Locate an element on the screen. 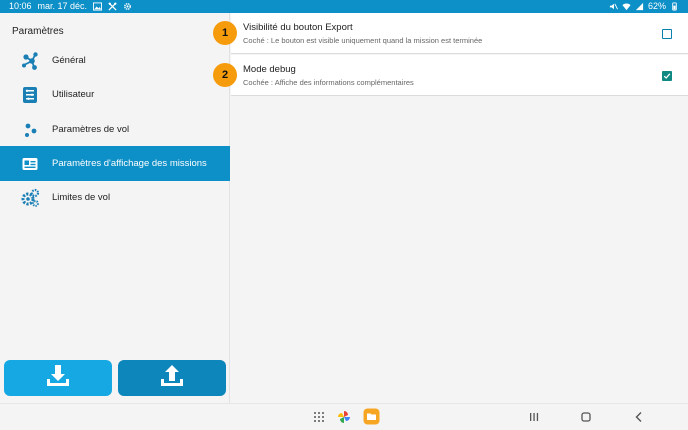 The width and height of the screenshot is (688, 430). upload-button is located at coordinates (172, 378).